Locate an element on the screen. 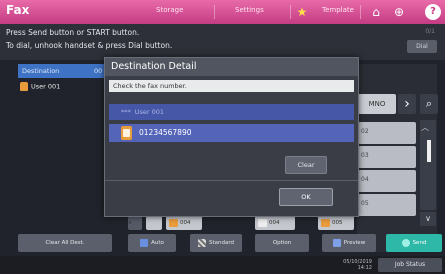 Image resolution: width=445 pixels, height=274 pixels. address-list-item: 04 is located at coordinates (387, 181).